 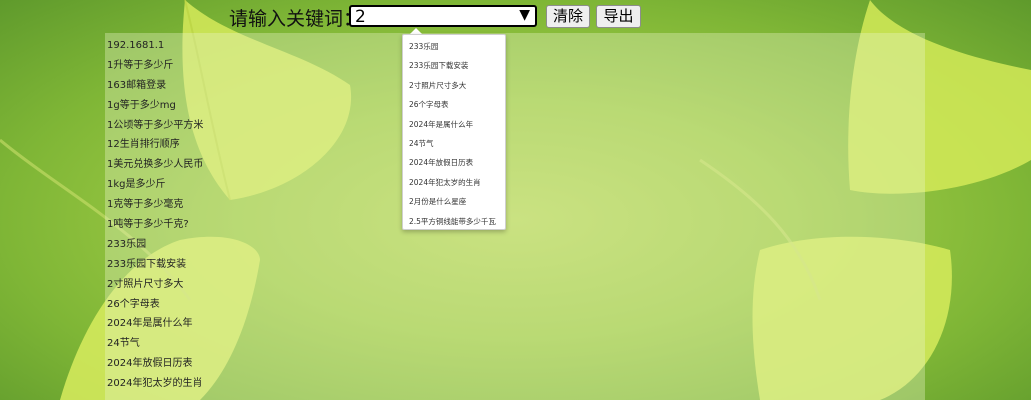 I want to click on search-bar: 请输入关键词： 2 ▼ 清除 导出, so click(x=515, y=17).